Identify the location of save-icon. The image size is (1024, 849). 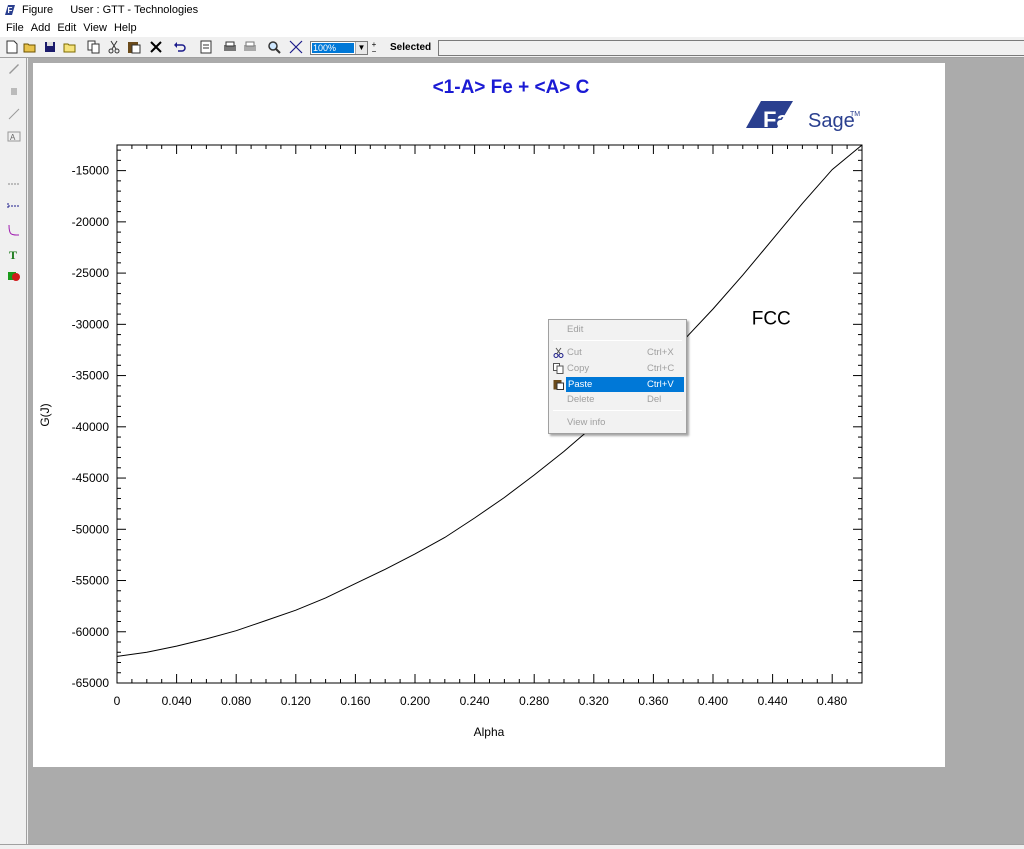
(50, 47).